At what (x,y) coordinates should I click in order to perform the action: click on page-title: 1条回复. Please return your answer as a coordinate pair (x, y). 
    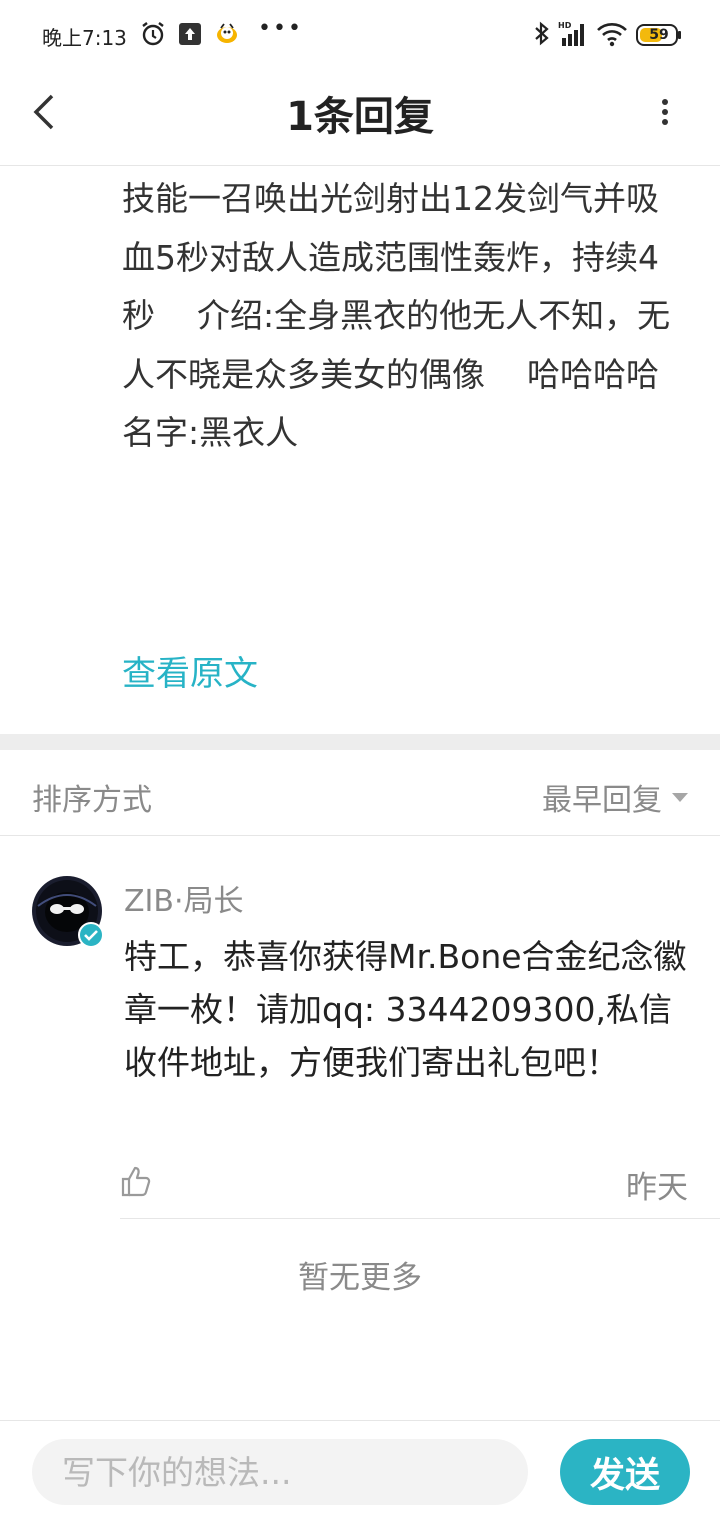
    Looking at the image, I should click on (360, 117).